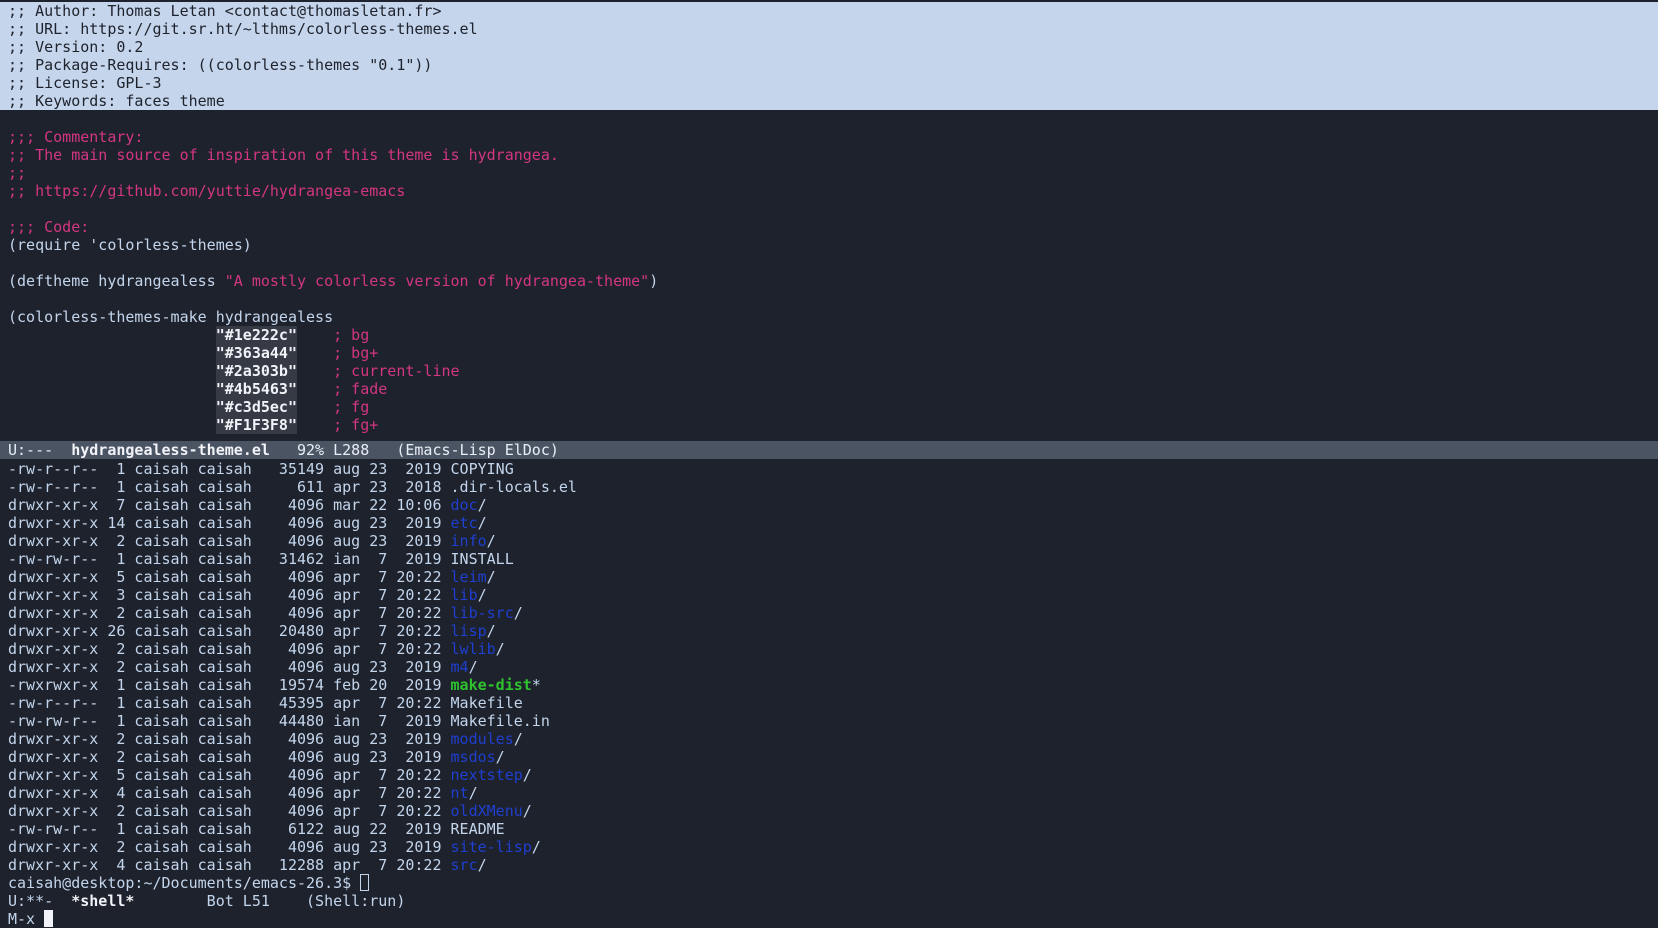 This screenshot has height=928, width=1658. What do you see at coordinates (482, 469) in the screenshot?
I see `file-name: COPYING` at bounding box center [482, 469].